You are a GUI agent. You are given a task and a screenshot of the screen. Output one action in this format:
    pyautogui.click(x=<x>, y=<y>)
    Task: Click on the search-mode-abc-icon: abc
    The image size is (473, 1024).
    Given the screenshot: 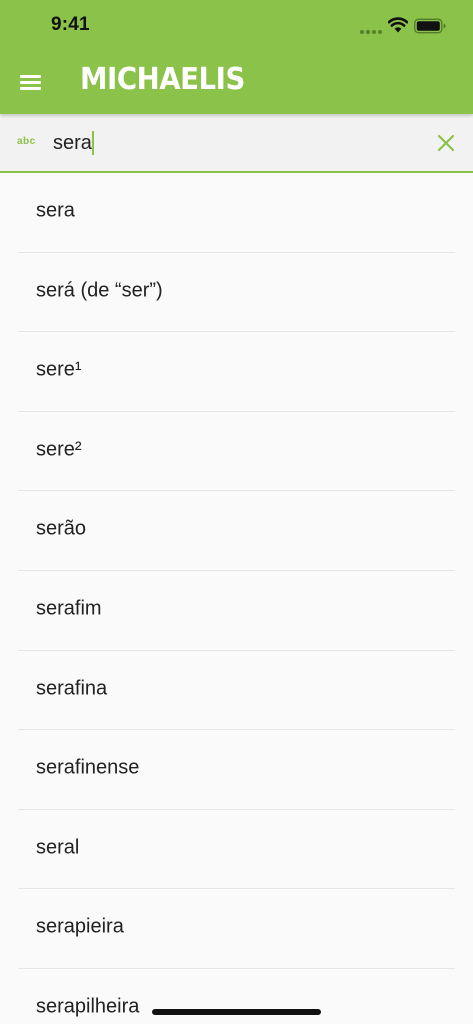 What is the action you would take?
    pyautogui.click(x=26, y=141)
    